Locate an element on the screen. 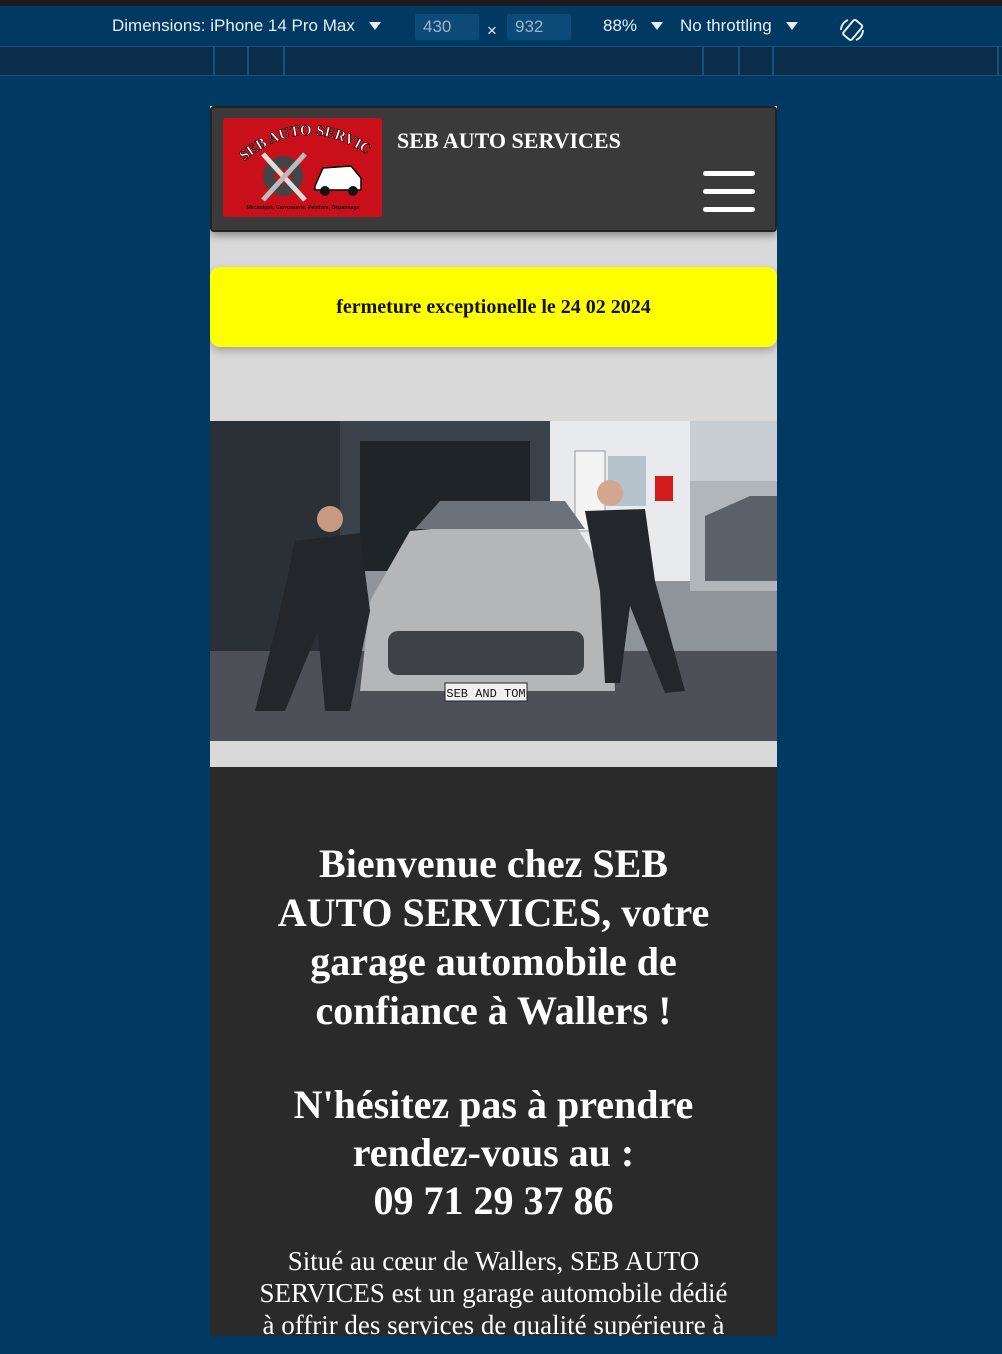  throttling-dropdown: No throttling is located at coordinates (739, 26).